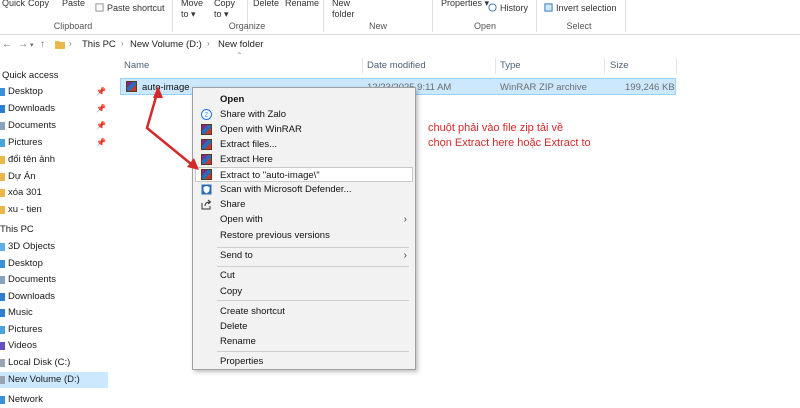 Image resolution: width=800 pixels, height=408 pixels. I want to click on annotation-line-1: chuột phải vào file zip tải về, so click(496, 128).